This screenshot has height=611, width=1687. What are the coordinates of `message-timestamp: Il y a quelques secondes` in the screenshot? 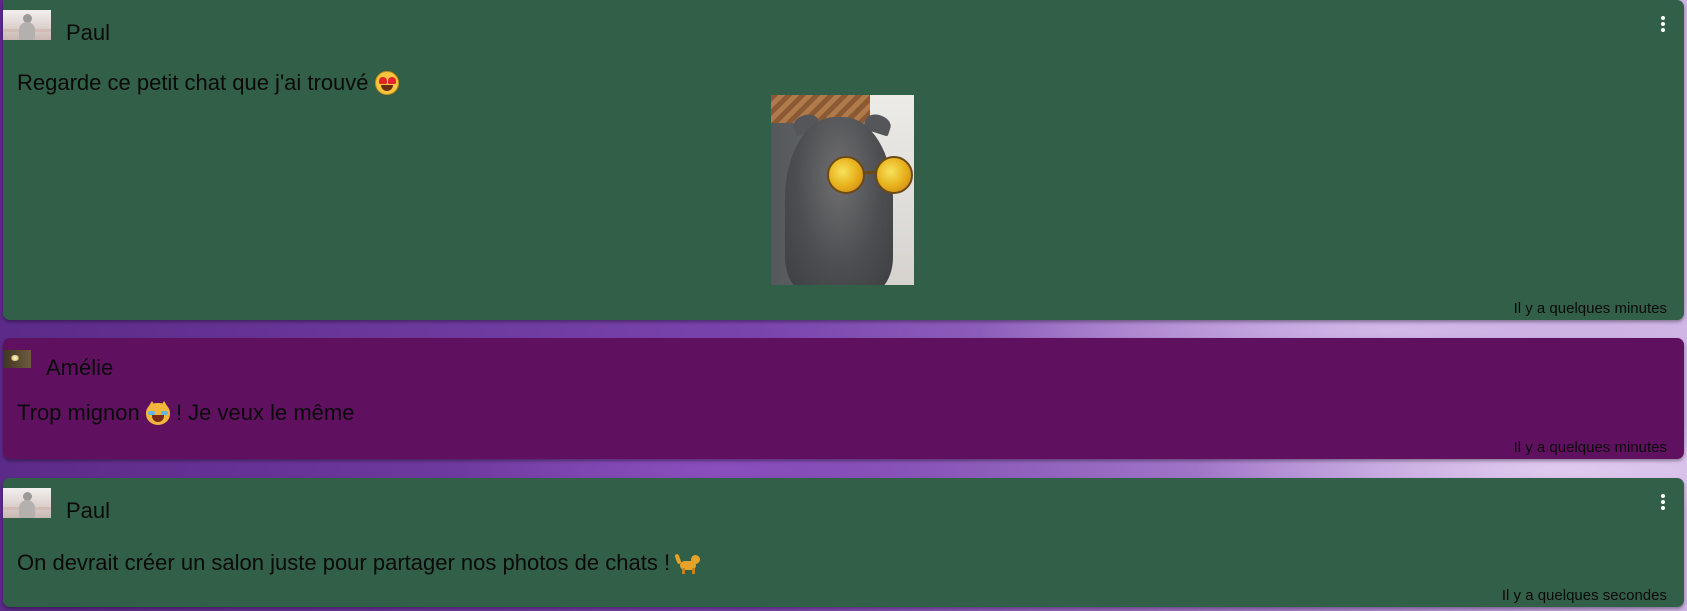 It's located at (1584, 595).